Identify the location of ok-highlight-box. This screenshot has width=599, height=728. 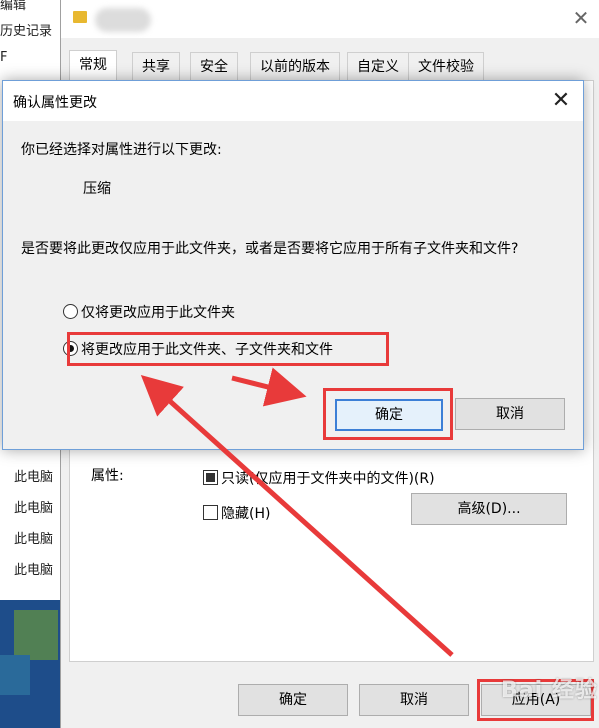
(388, 414).